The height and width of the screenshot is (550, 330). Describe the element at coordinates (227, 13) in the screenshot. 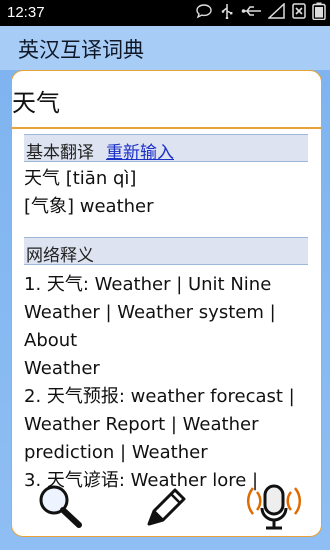

I see `usb-icon` at that location.